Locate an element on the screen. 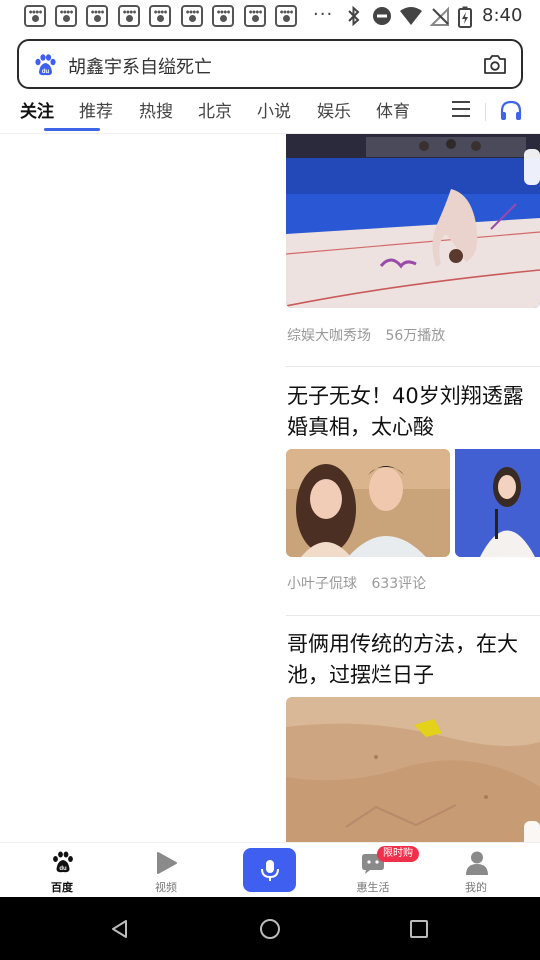  tab-beijing: 北京 is located at coordinates (215, 109).